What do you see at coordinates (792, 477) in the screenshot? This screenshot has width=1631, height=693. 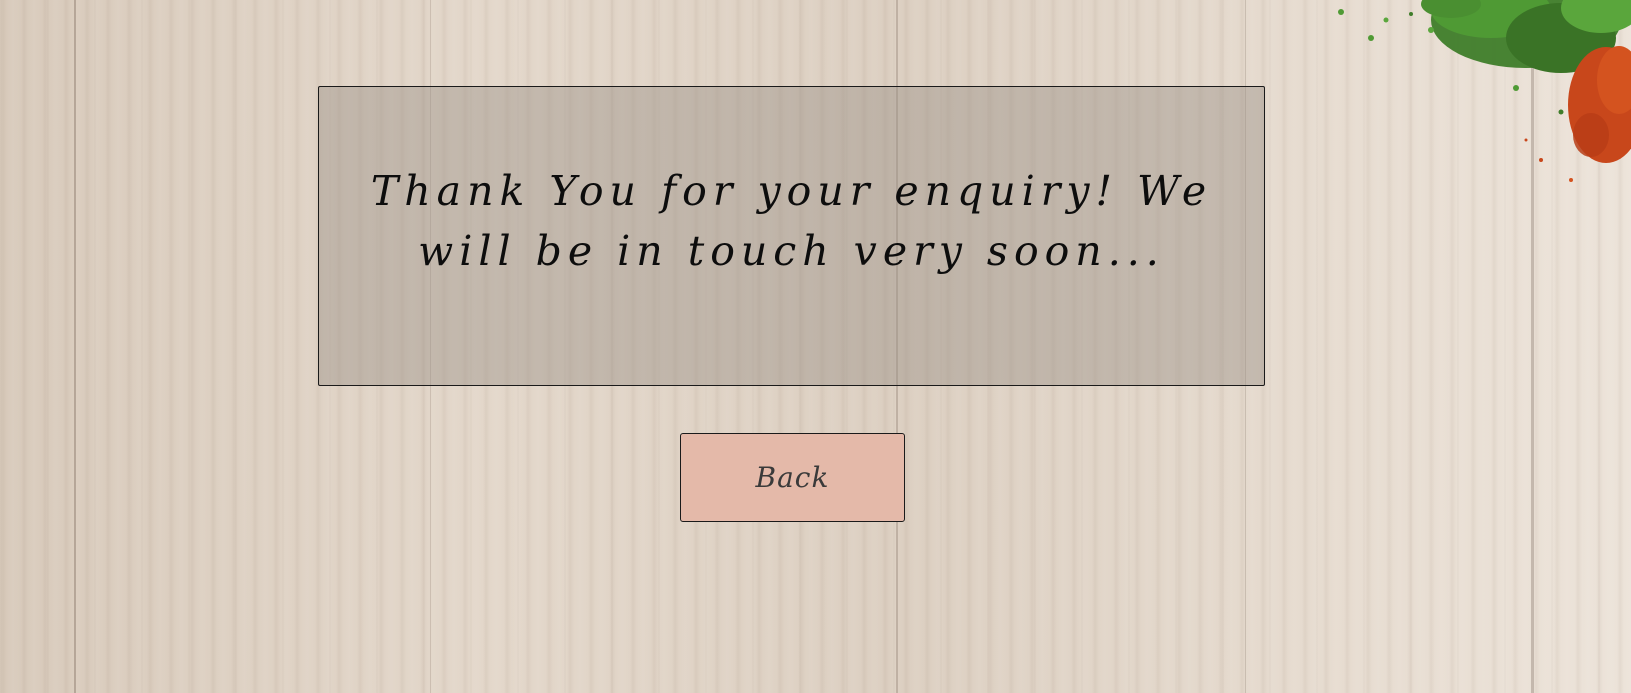 I see `back-button: Back` at bounding box center [792, 477].